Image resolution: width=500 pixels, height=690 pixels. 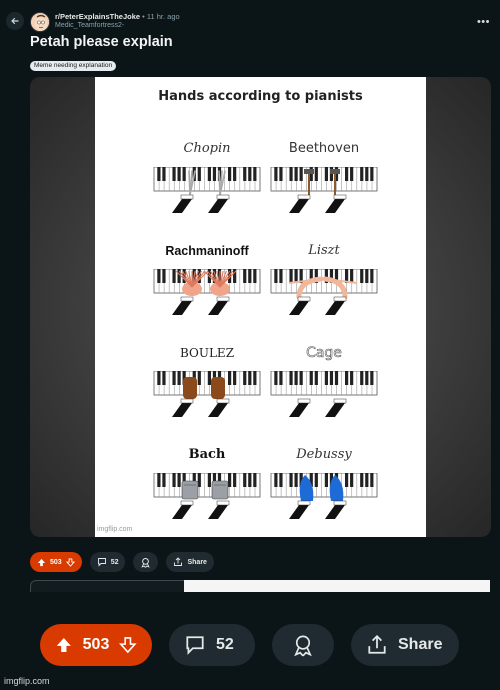 I want to click on meme-panel: Chopin, so click(x=207, y=183).